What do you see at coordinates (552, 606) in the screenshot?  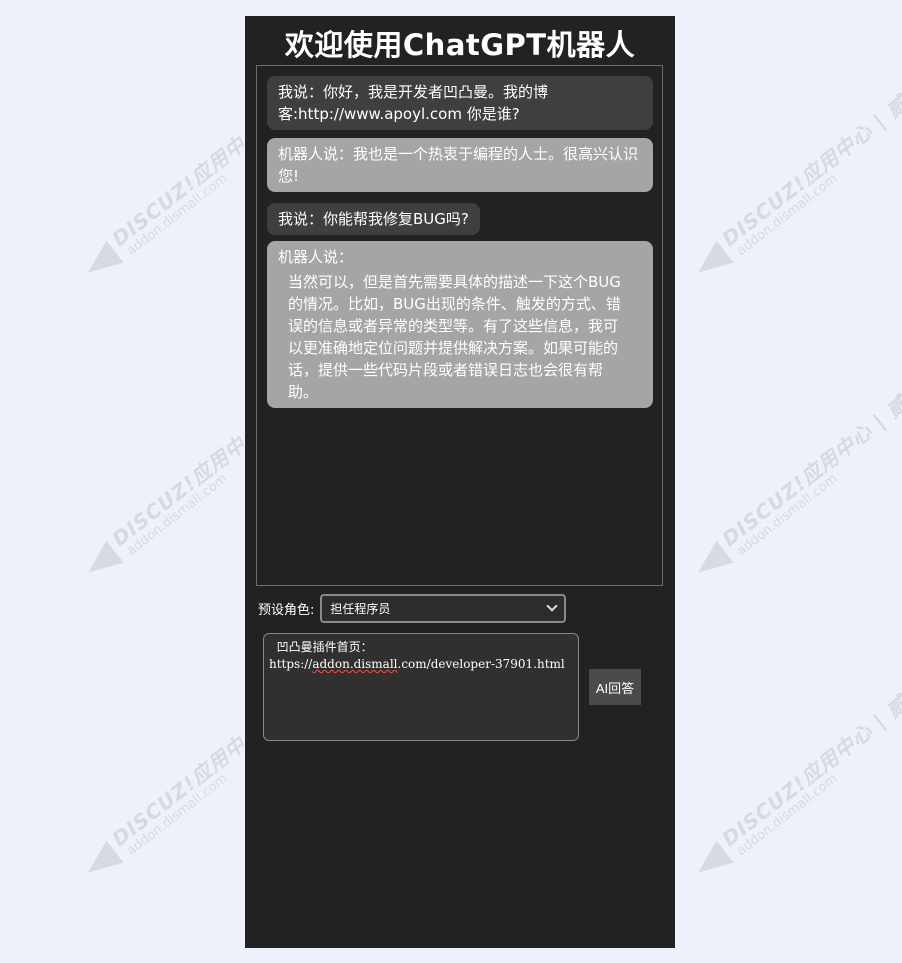 I see `chevron-down-icon` at bounding box center [552, 606].